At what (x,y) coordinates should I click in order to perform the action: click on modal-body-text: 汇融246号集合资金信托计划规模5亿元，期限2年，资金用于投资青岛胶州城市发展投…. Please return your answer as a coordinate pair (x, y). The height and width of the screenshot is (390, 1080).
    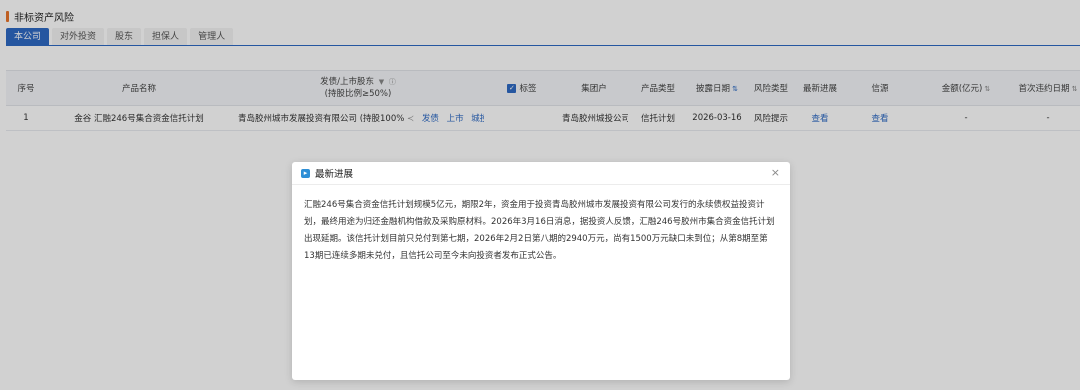
    Looking at the image, I should click on (539, 230).